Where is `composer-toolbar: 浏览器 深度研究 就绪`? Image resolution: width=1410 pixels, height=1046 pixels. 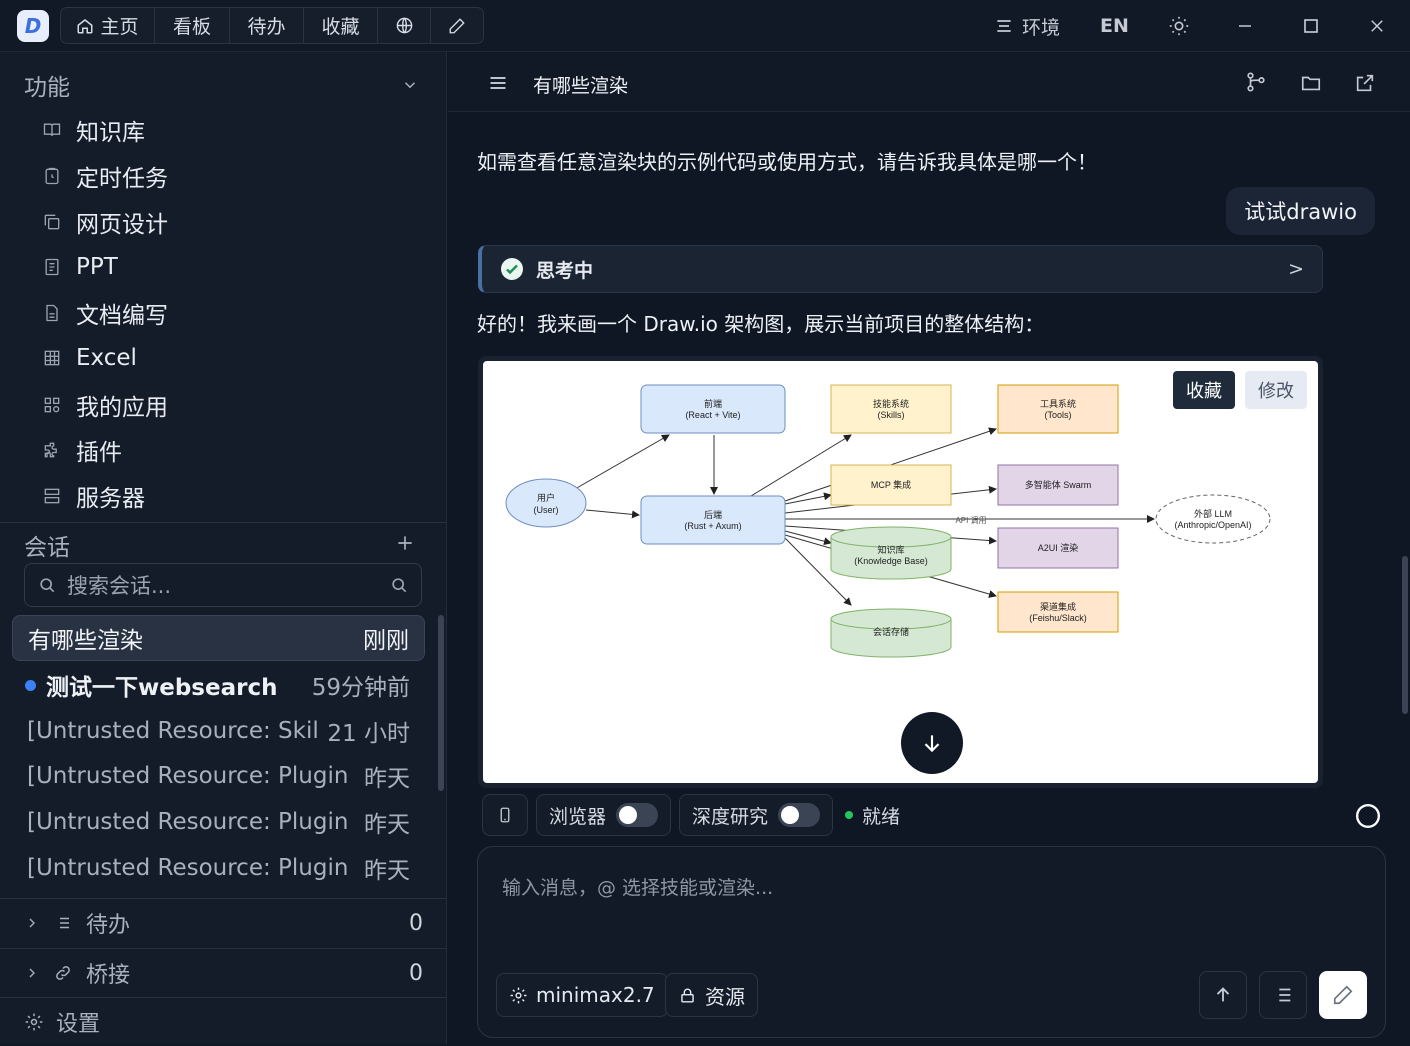 composer-toolbar: 浏览器 深度研究 就绪 is located at coordinates (691, 815).